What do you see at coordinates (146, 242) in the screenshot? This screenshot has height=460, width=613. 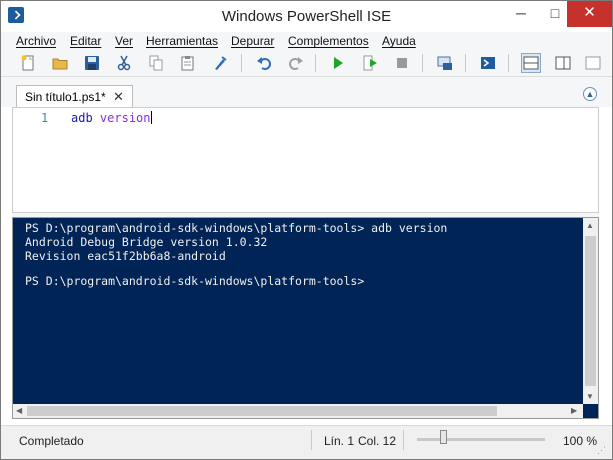 I see `console-line: Android Debug Bridge version 1.0.32` at bounding box center [146, 242].